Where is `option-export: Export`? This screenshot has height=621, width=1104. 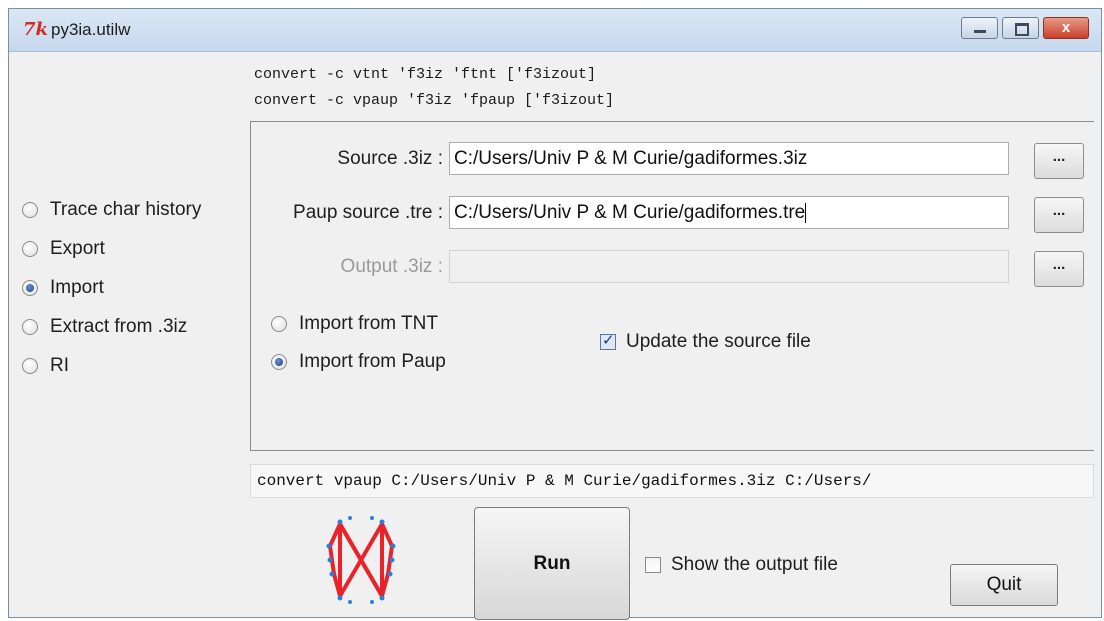
option-export: Export is located at coordinates (111, 248).